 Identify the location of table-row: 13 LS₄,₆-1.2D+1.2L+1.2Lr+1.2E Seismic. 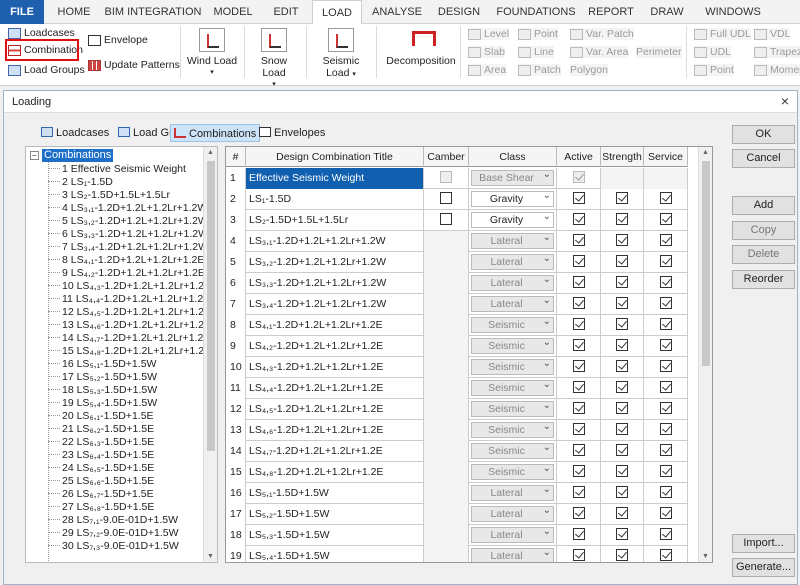
(457, 430).